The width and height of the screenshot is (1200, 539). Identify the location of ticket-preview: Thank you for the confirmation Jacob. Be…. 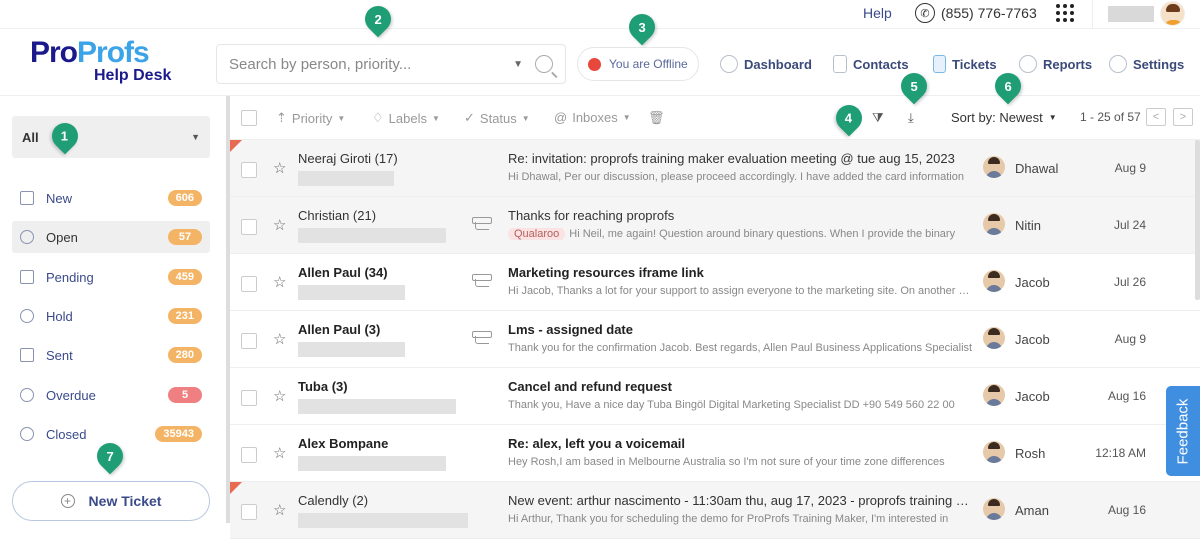
(740, 348).